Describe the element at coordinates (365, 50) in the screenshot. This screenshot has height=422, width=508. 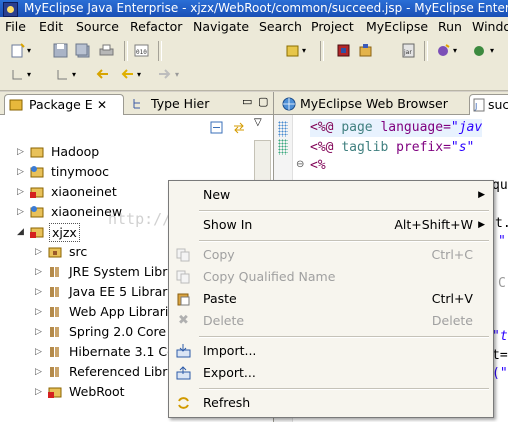
I see `package-icon` at that location.